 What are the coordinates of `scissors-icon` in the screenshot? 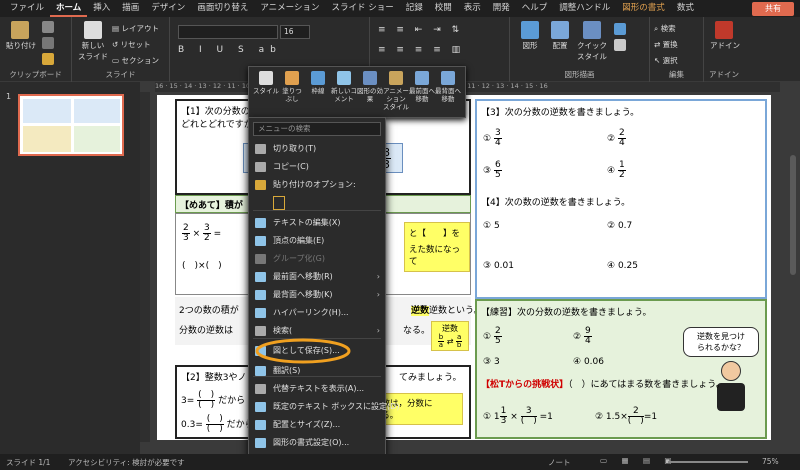 It's located at (260, 149).